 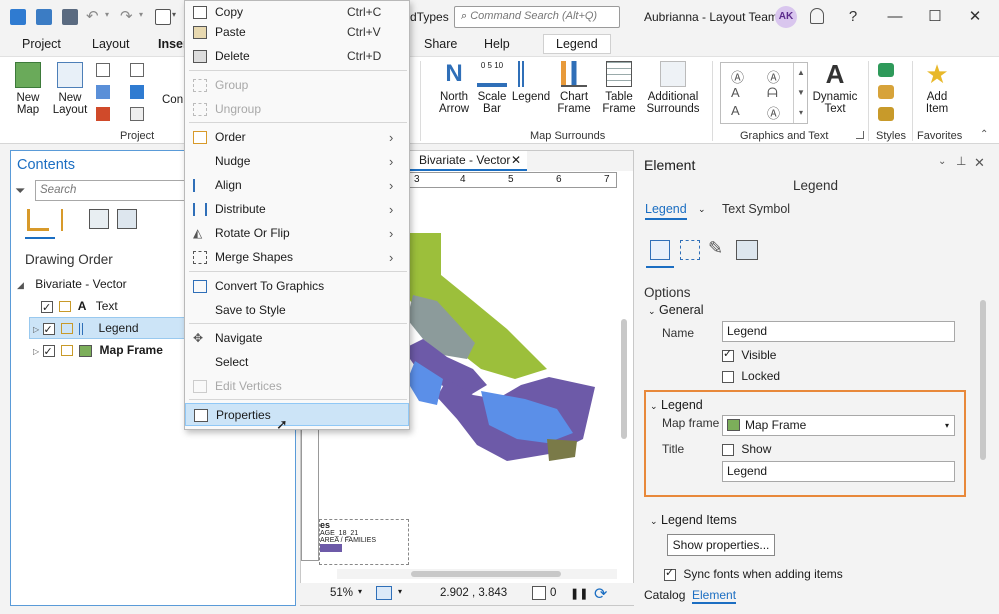 I want to click on redo-icon: ↷, so click(x=126, y=16).